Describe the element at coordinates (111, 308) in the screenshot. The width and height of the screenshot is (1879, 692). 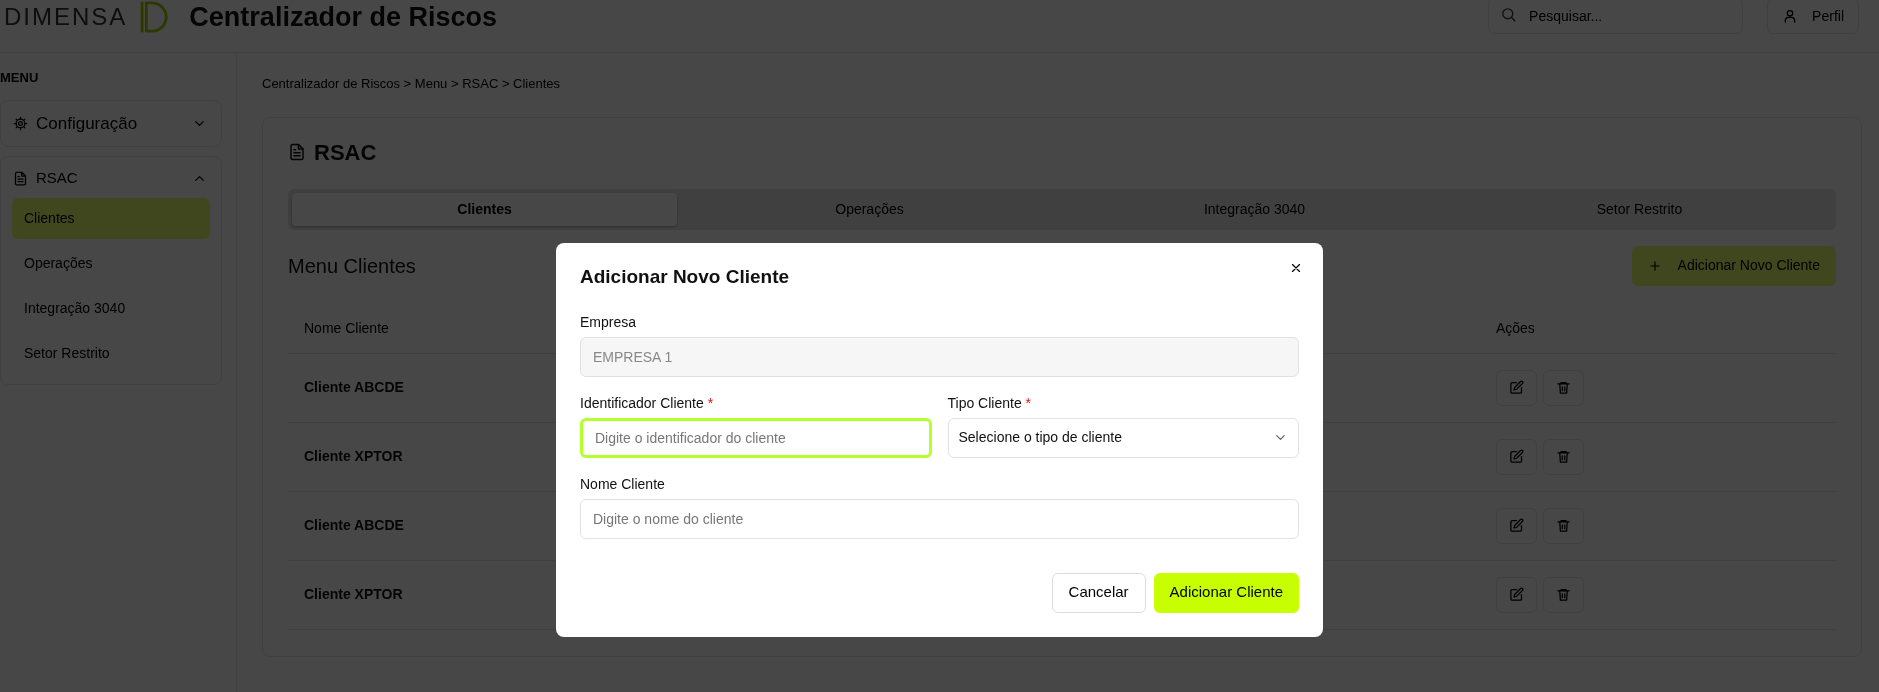
I see `menu-item: Integração 3040` at that location.